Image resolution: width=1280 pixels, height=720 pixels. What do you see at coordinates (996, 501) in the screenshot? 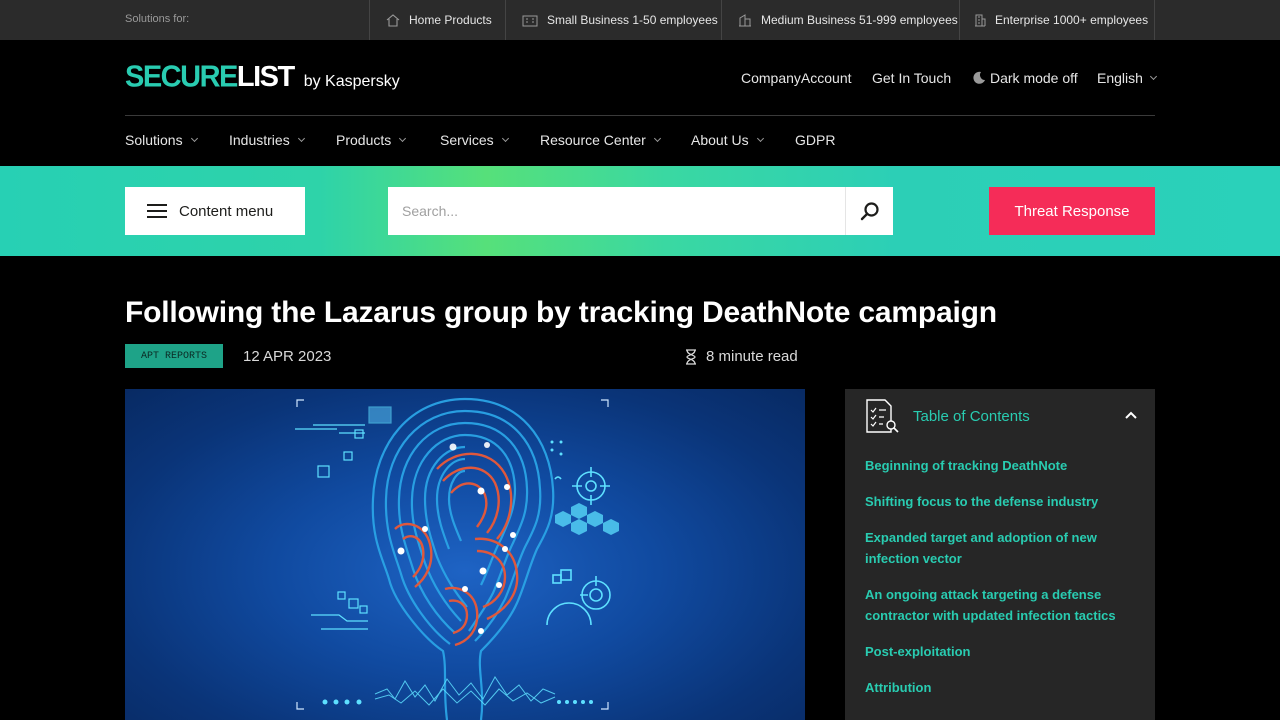
I see `toc-item: Shifting focus to the defense industry` at bounding box center [996, 501].